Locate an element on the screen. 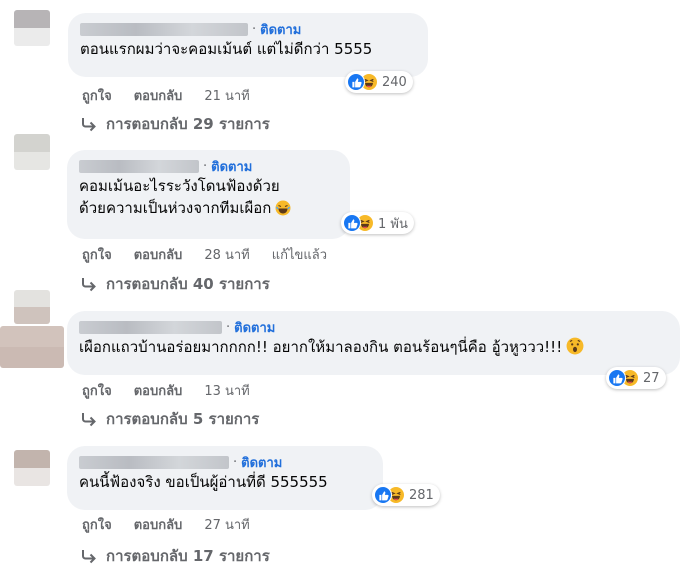 The width and height of the screenshot is (695, 574). comment-text: ตอนแรกผมว่าจะคอมเม้นต์ แต่ไม่ดีกว่า 5555 is located at coordinates (226, 49).